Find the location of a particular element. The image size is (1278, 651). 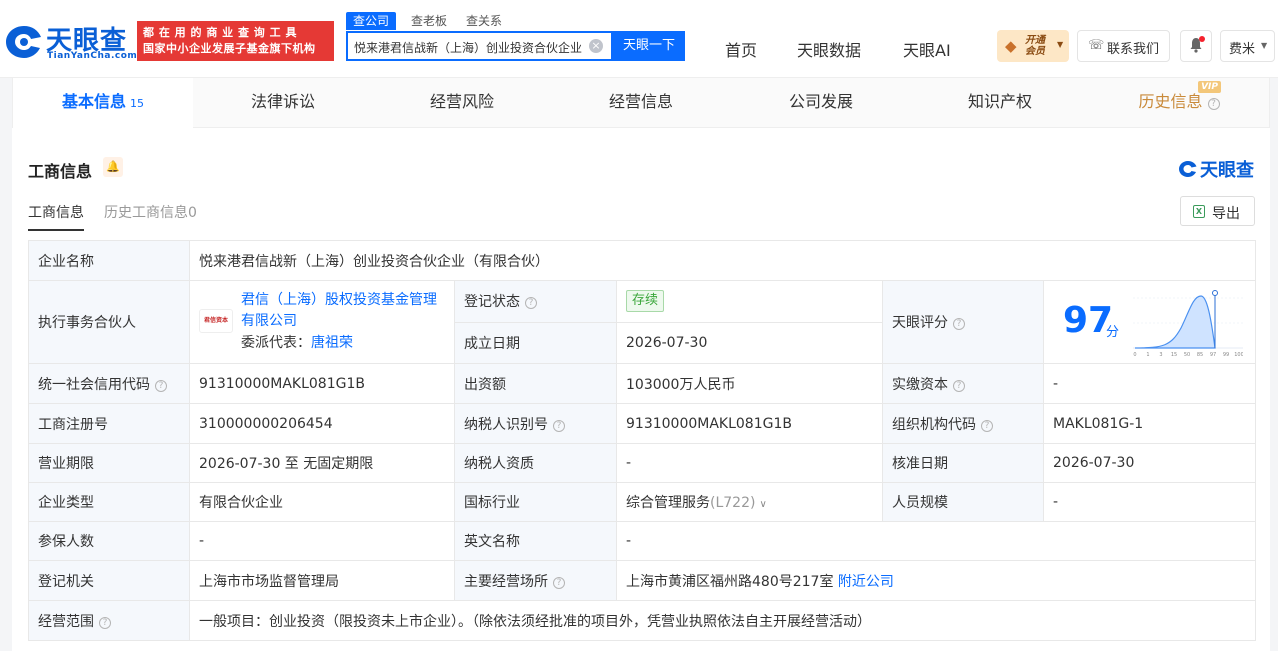

org-code-value: MAKL081G-1 is located at coordinates (1149, 423).